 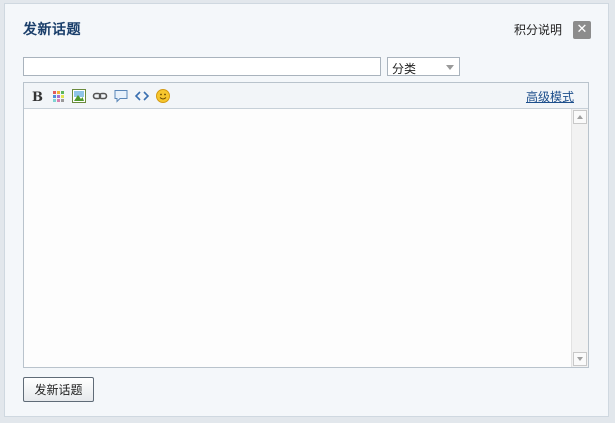 I want to click on editor-toolbar: B 高级模式, so click(x=306, y=96).